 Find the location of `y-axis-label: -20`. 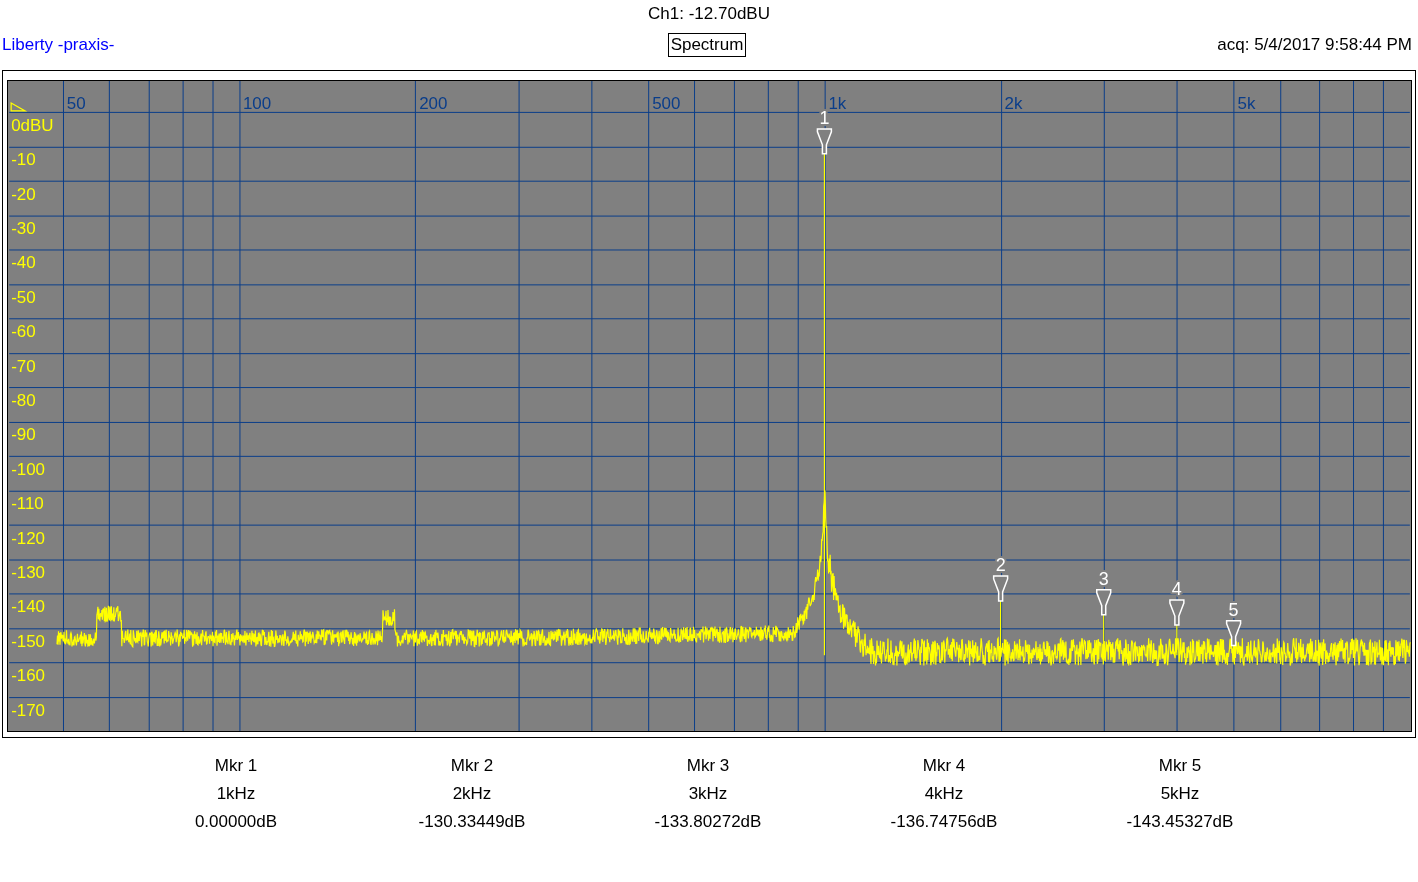

y-axis-label: -20 is located at coordinates (23, 194).